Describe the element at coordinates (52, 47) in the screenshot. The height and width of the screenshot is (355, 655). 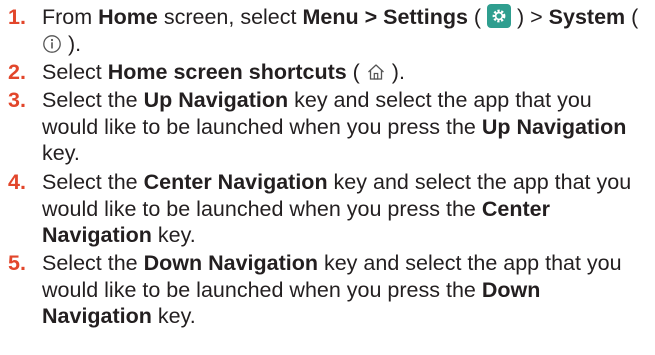
I see `info-icon` at that location.